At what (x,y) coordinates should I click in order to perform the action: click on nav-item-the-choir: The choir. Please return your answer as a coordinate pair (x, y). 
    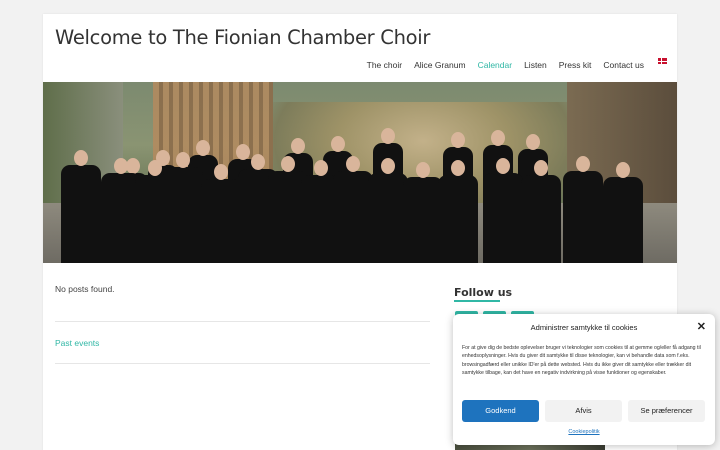
    Looking at the image, I should click on (384, 65).